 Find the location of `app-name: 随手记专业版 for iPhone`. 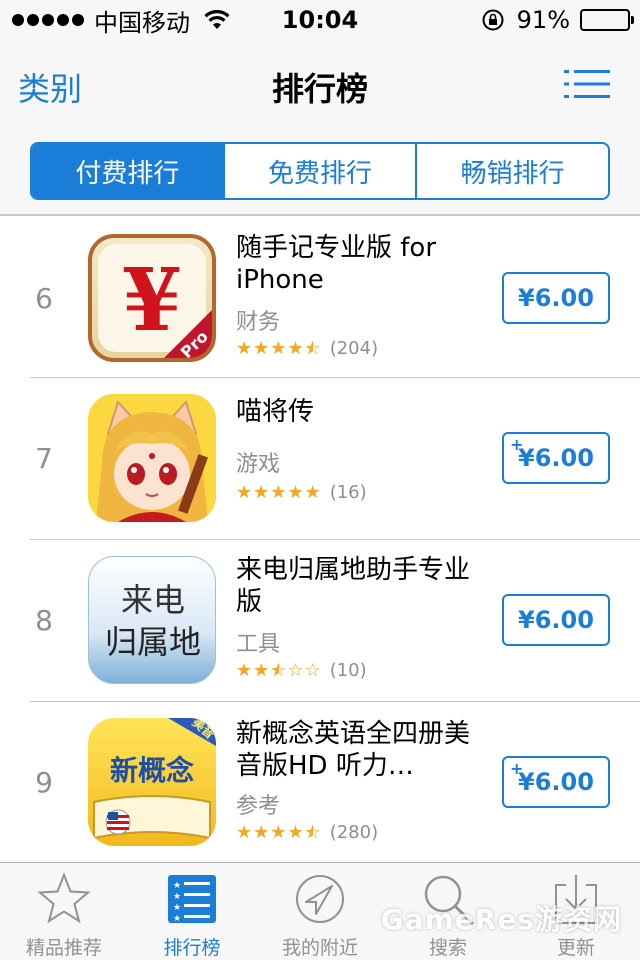

app-name: 随手记专业版 for iPhone is located at coordinates (336, 264).